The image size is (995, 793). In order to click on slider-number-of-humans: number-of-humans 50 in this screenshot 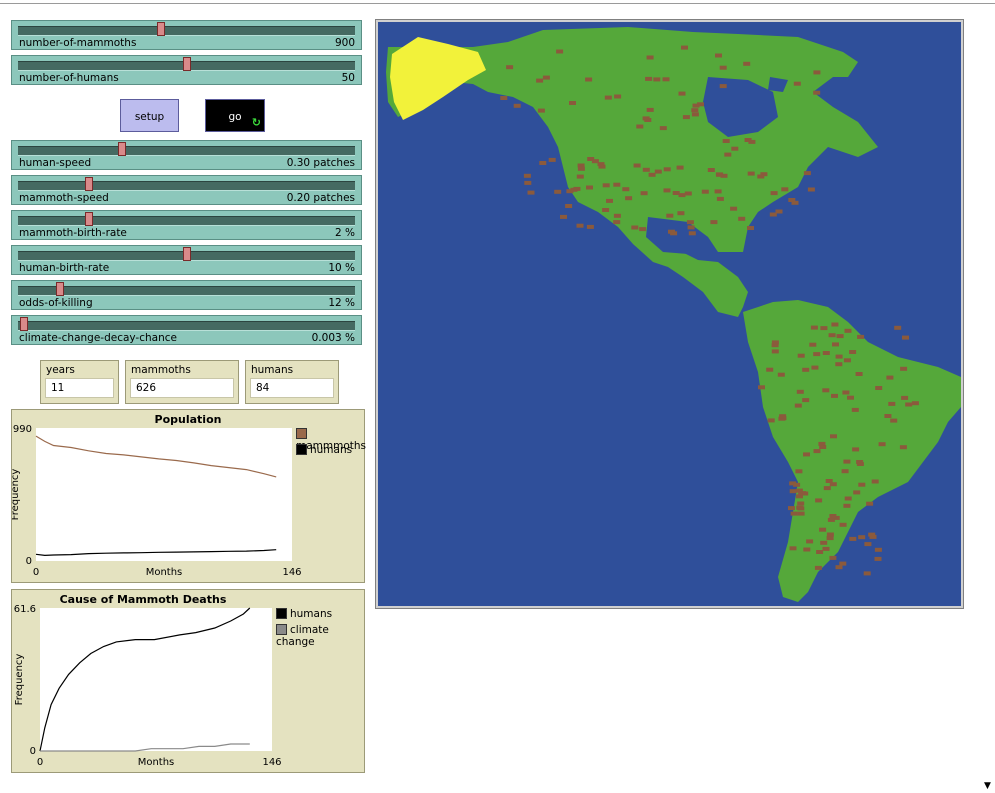, I will do `click(186, 70)`.